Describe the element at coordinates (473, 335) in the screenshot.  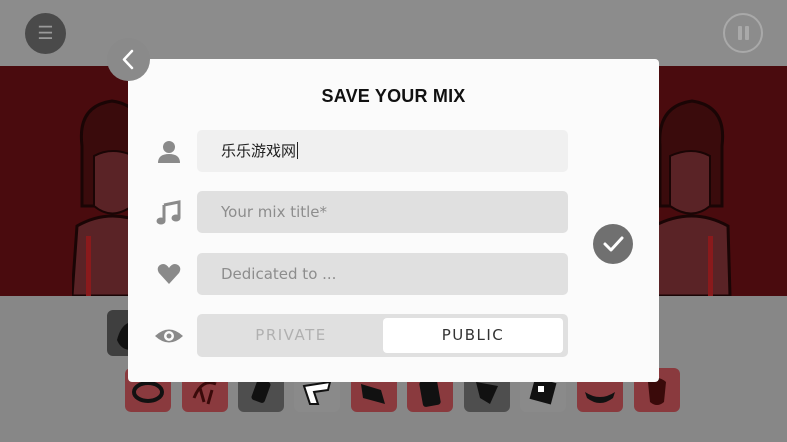
I see `public-option: PUBLIC` at that location.